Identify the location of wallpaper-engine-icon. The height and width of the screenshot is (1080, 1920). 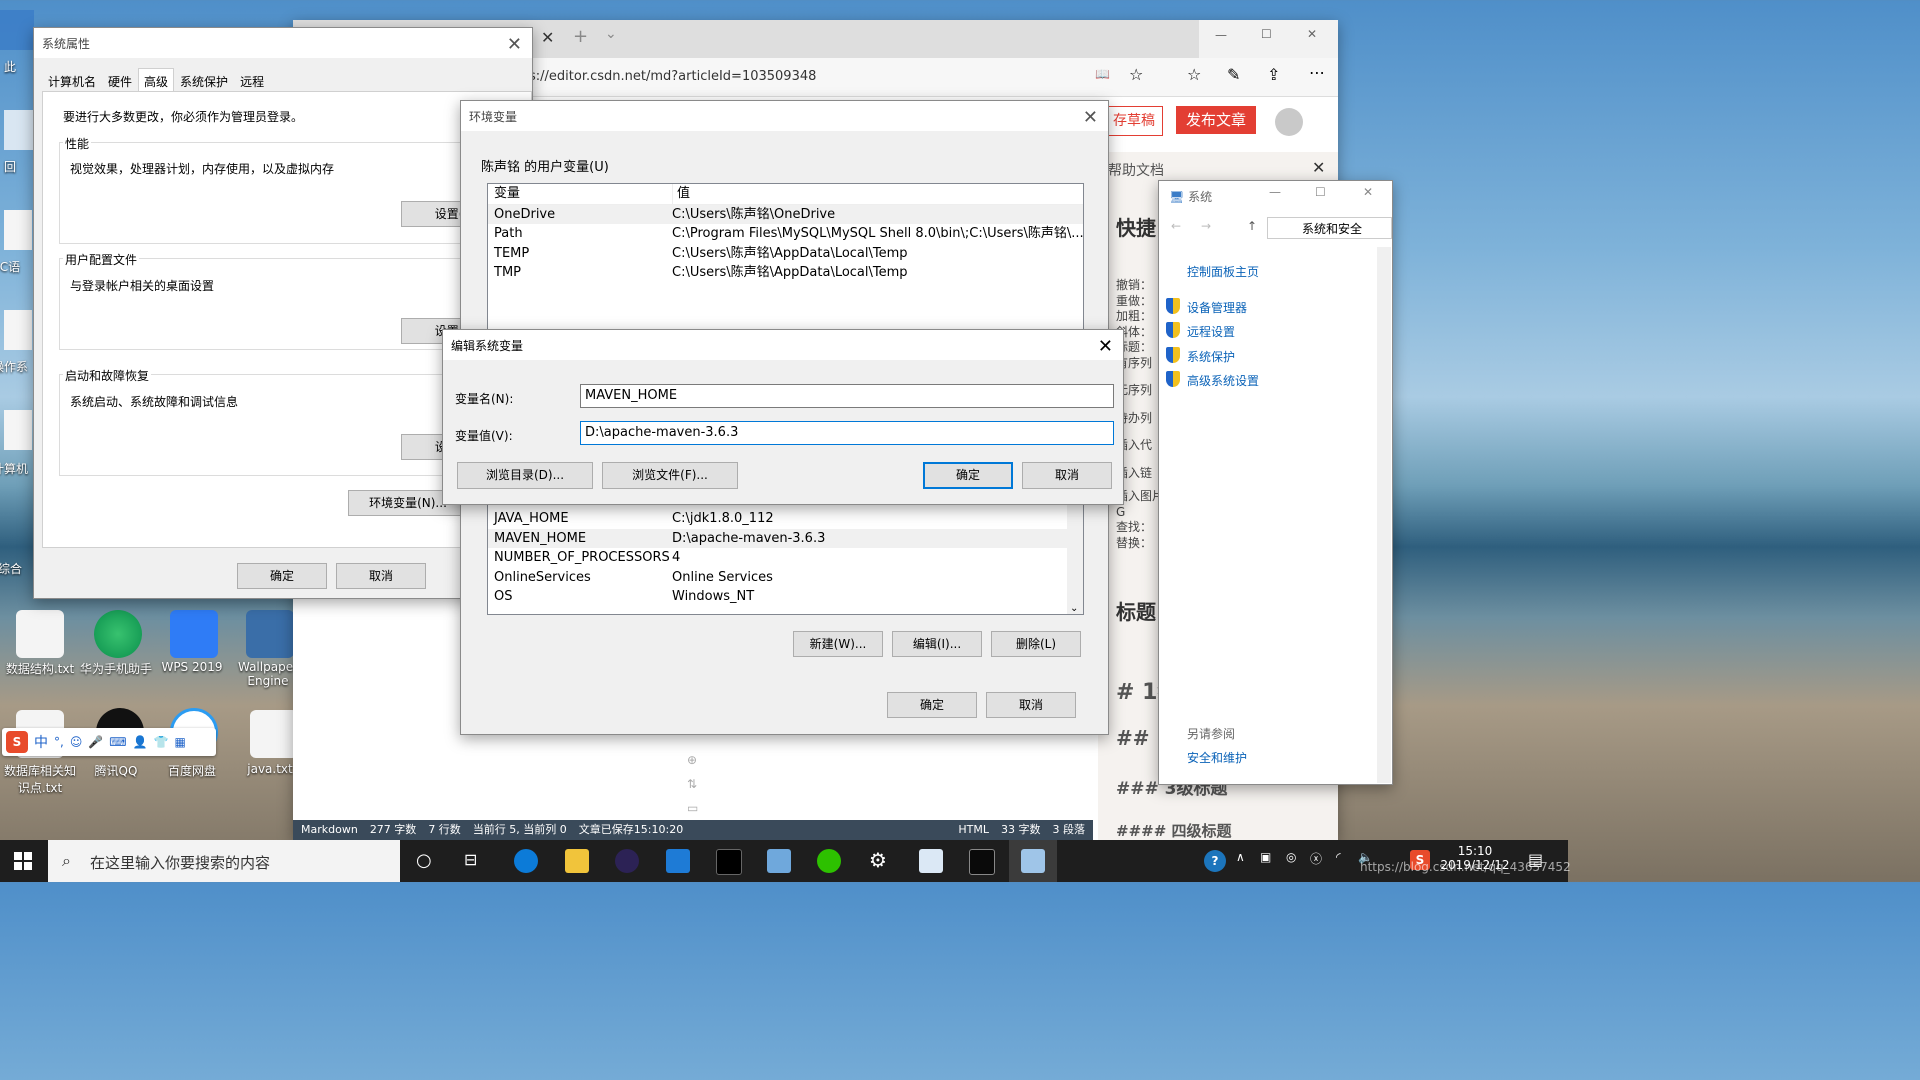
(270, 634).